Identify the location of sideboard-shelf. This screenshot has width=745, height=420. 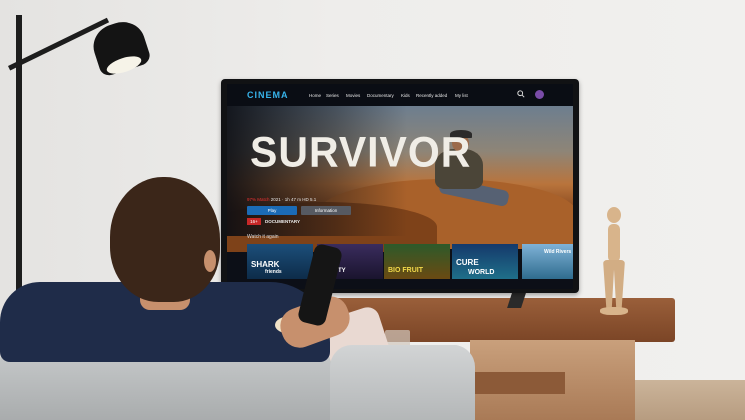
(517, 383).